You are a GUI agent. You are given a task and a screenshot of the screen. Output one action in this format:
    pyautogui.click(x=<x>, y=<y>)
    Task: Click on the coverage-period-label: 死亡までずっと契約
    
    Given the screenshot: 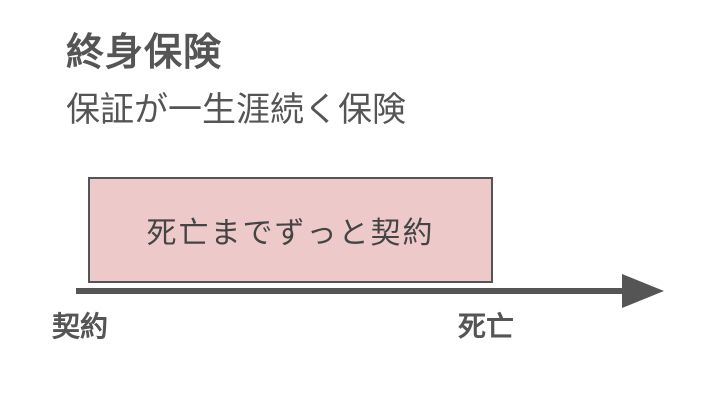 What is the action you would take?
    pyautogui.click(x=290, y=233)
    